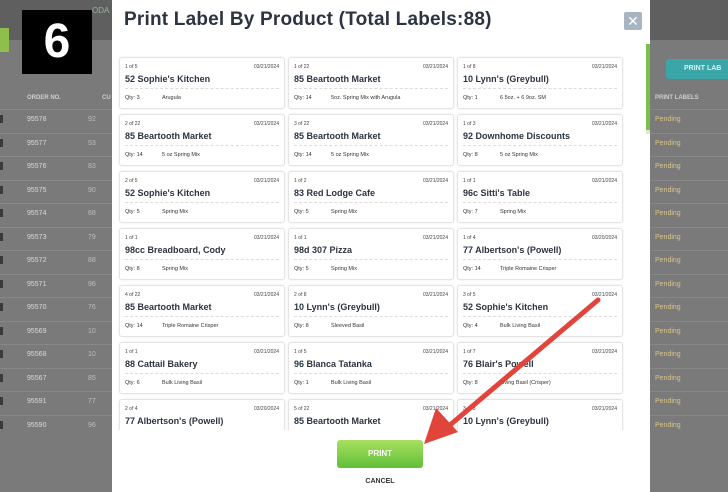 This screenshot has height=492, width=728. I want to click on customer-name: 85 Beartooth Market, so click(337, 136).